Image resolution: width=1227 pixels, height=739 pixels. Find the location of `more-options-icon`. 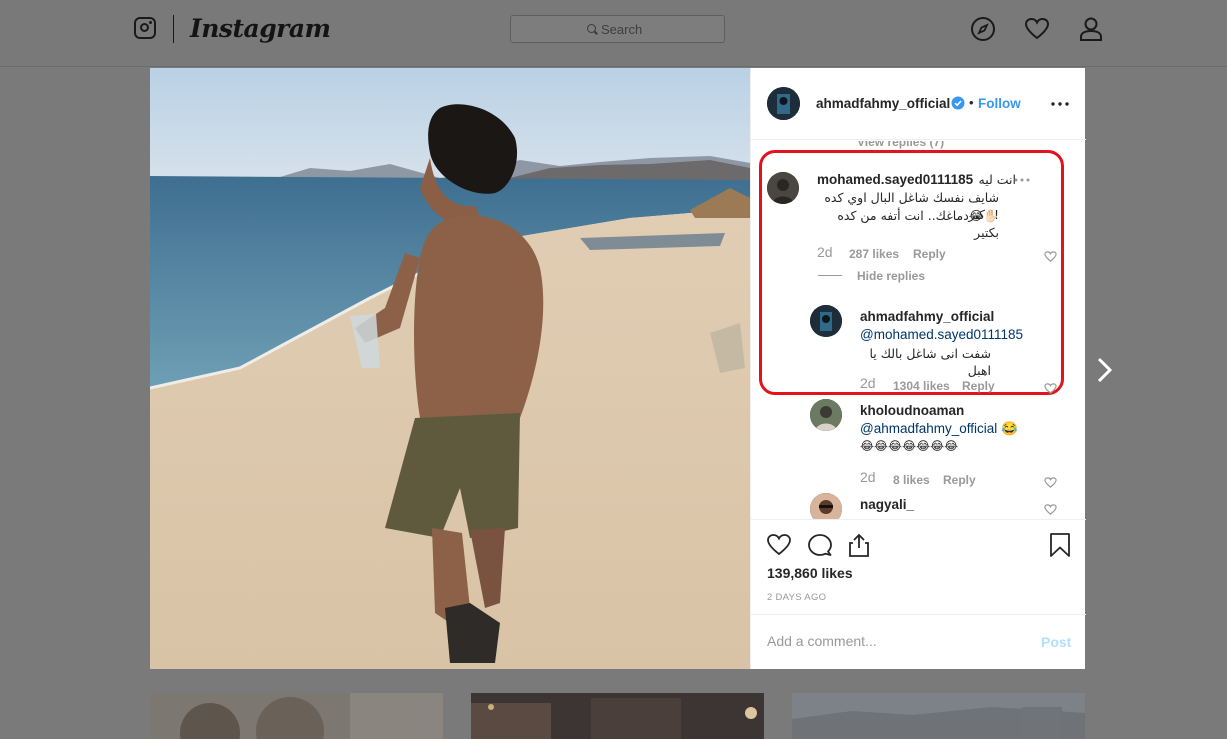

more-options-icon is located at coordinates (1060, 104).